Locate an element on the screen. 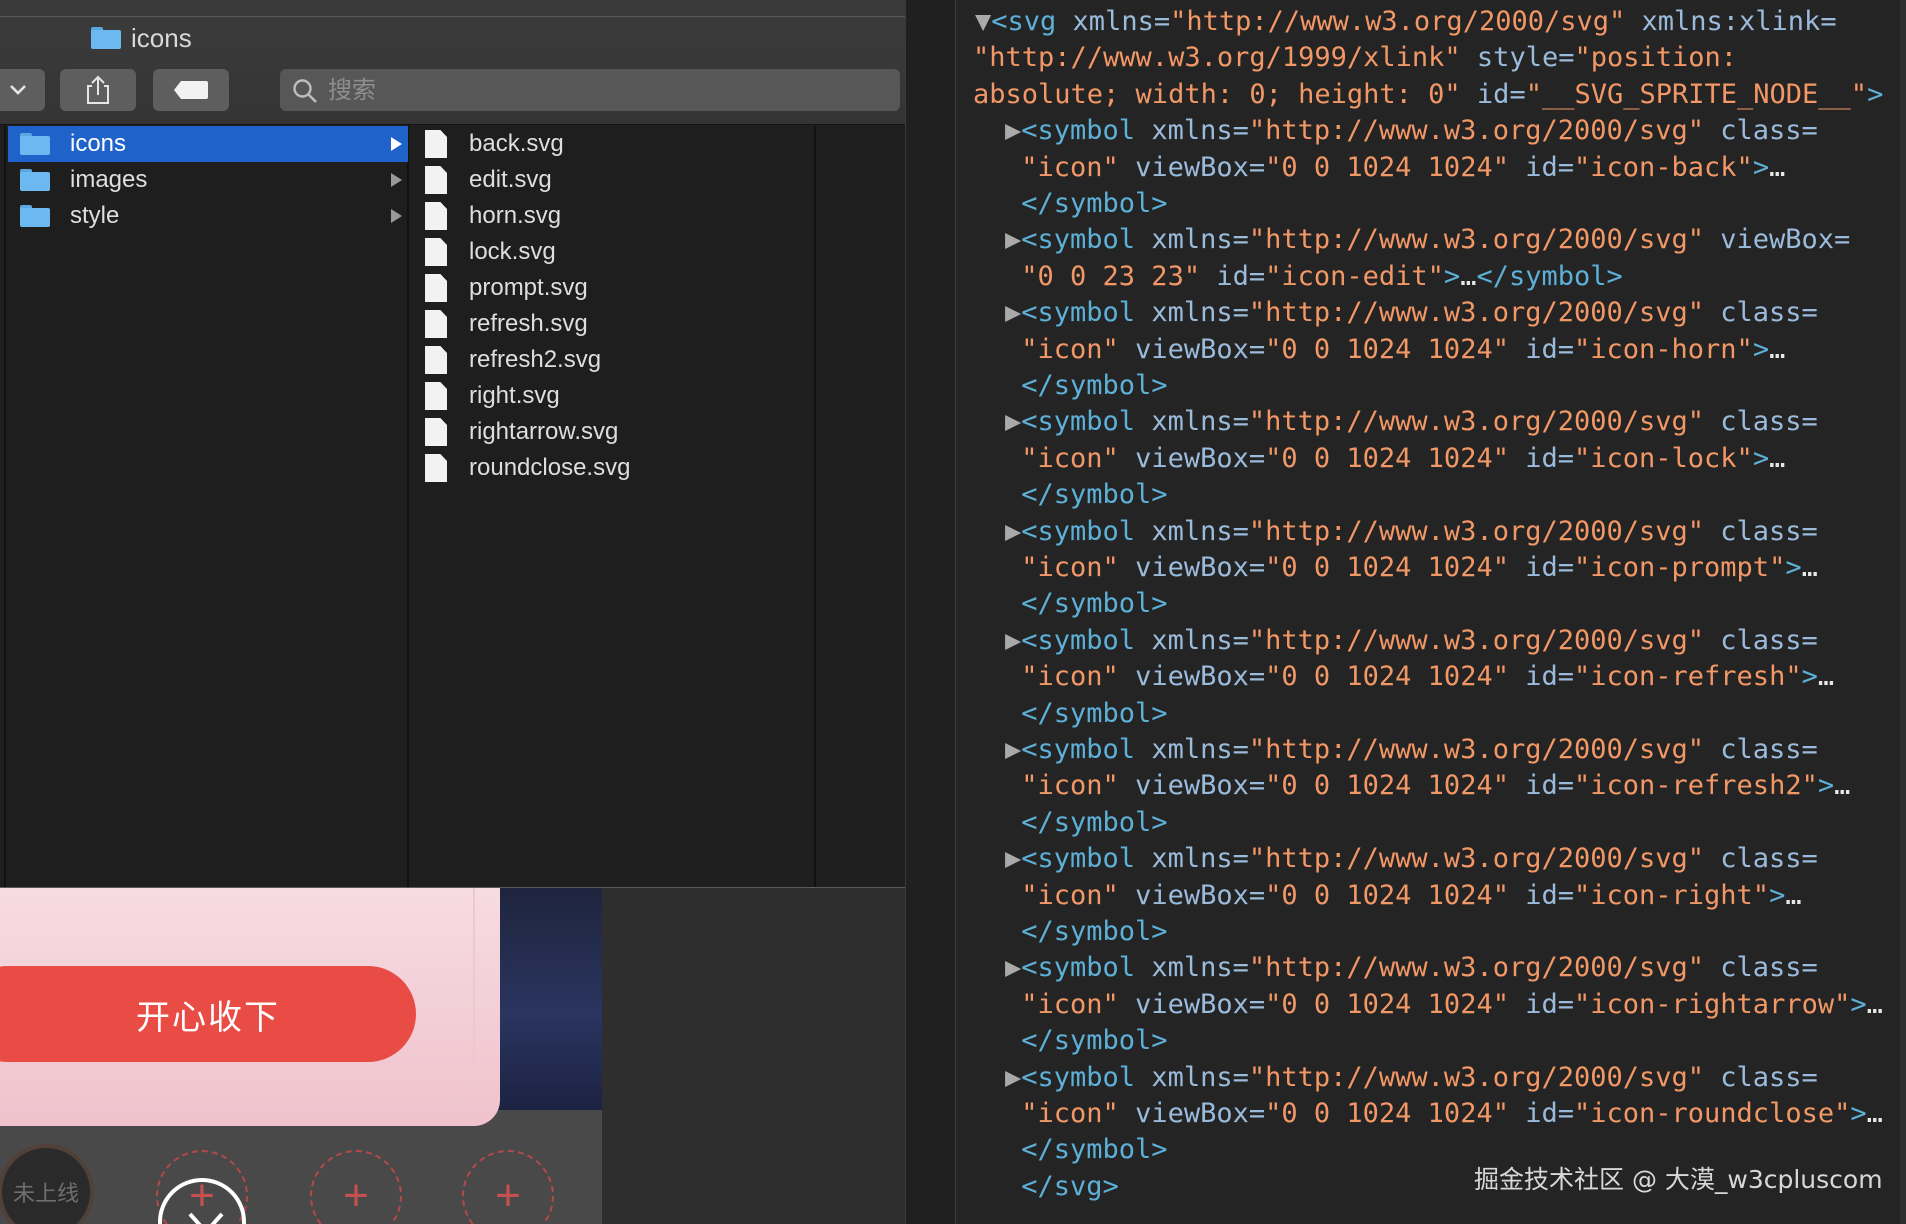 Image resolution: width=1906 pixels, height=1224 pixels. file-item: back.svg is located at coordinates (614, 144).